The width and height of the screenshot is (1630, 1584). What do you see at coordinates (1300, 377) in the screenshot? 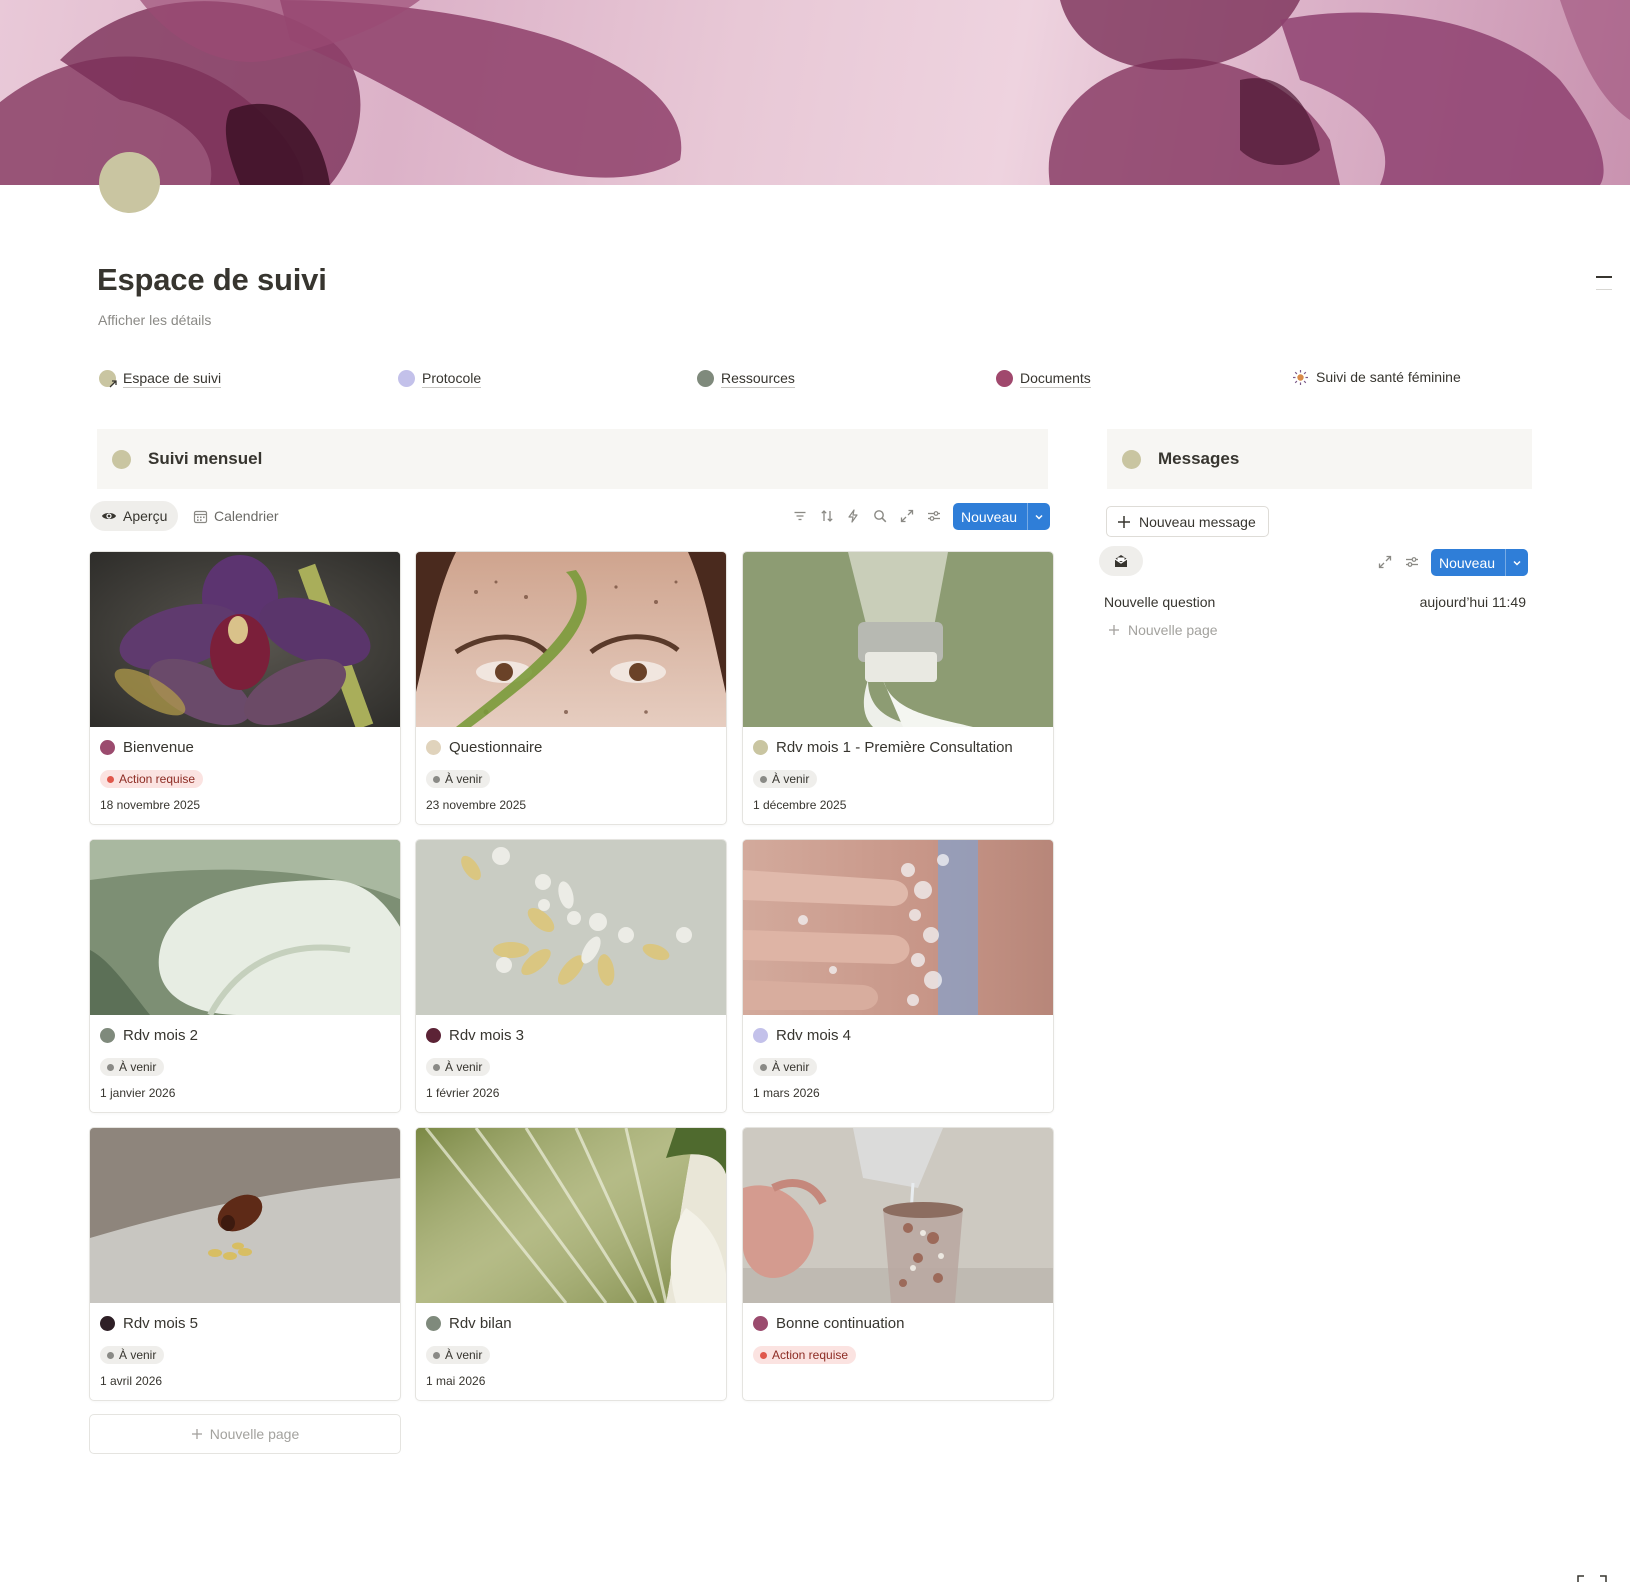
I see `sun-icon` at bounding box center [1300, 377].